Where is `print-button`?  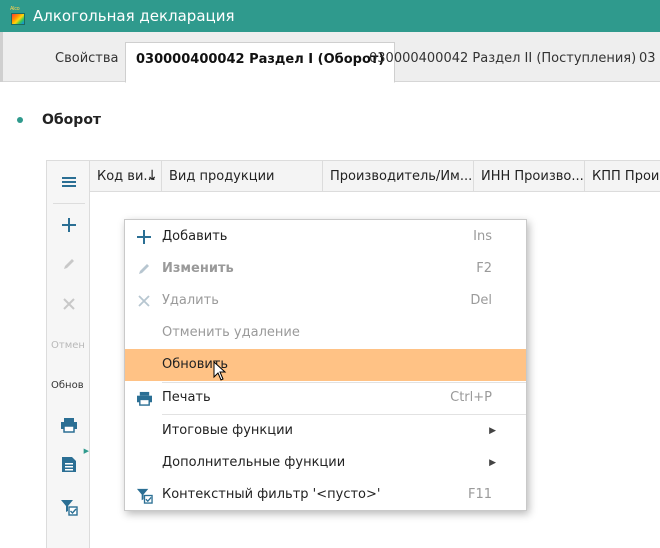 print-button is located at coordinates (69, 425).